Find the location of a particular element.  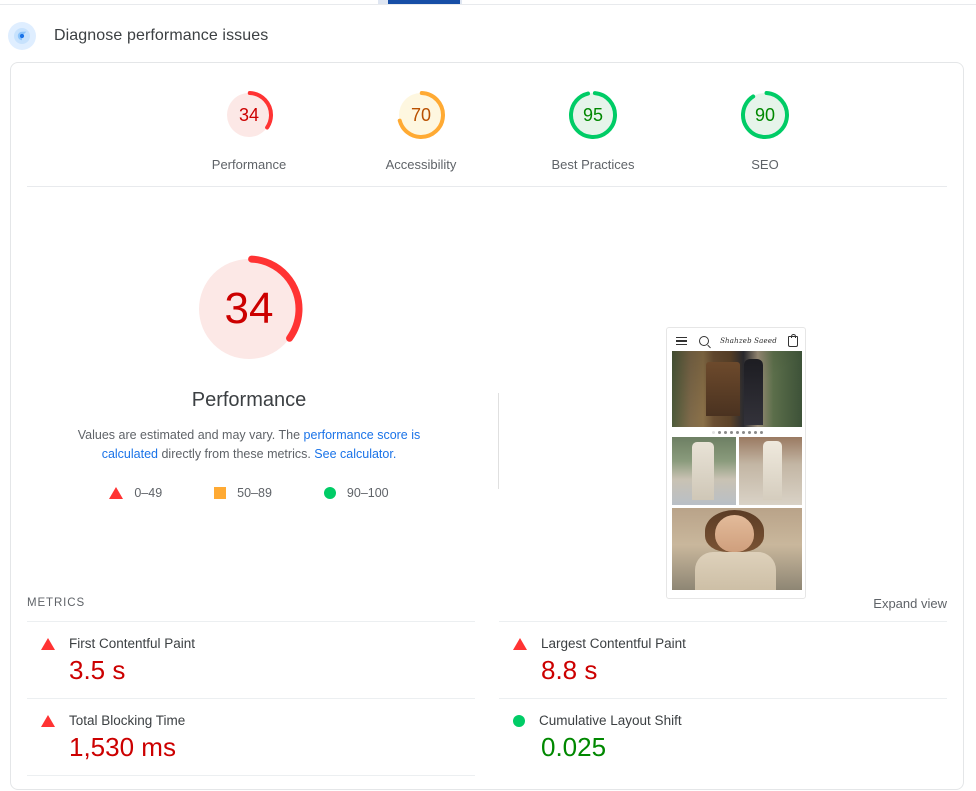

legend-range-fail: 0–49 is located at coordinates (148, 493).